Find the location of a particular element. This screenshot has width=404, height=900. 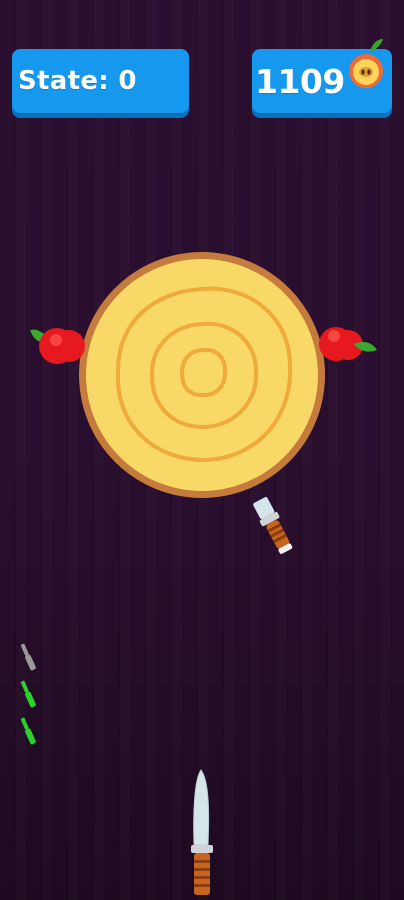

knife-count-icons is located at coordinates (28, 694).